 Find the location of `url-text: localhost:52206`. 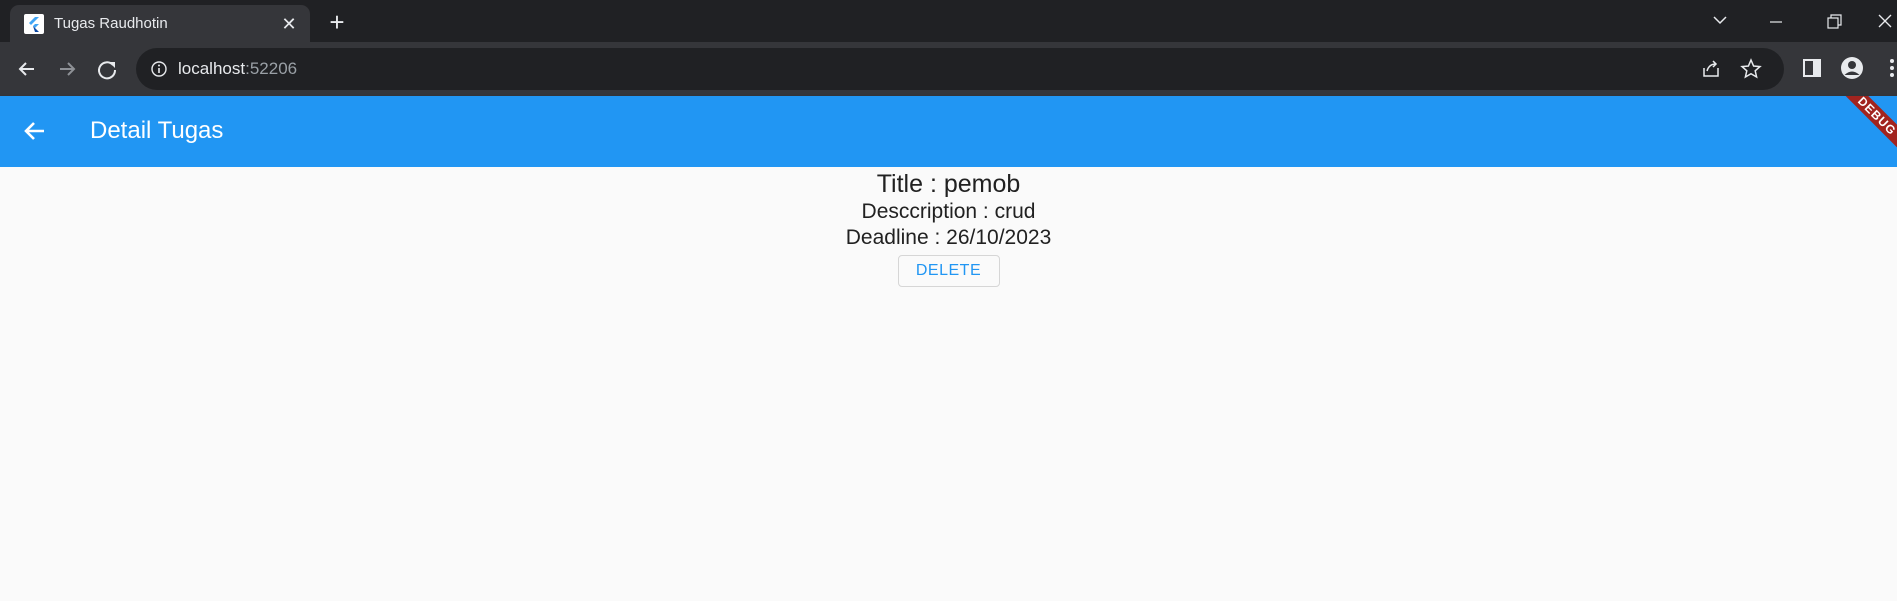

url-text: localhost:52206 is located at coordinates (237, 69).